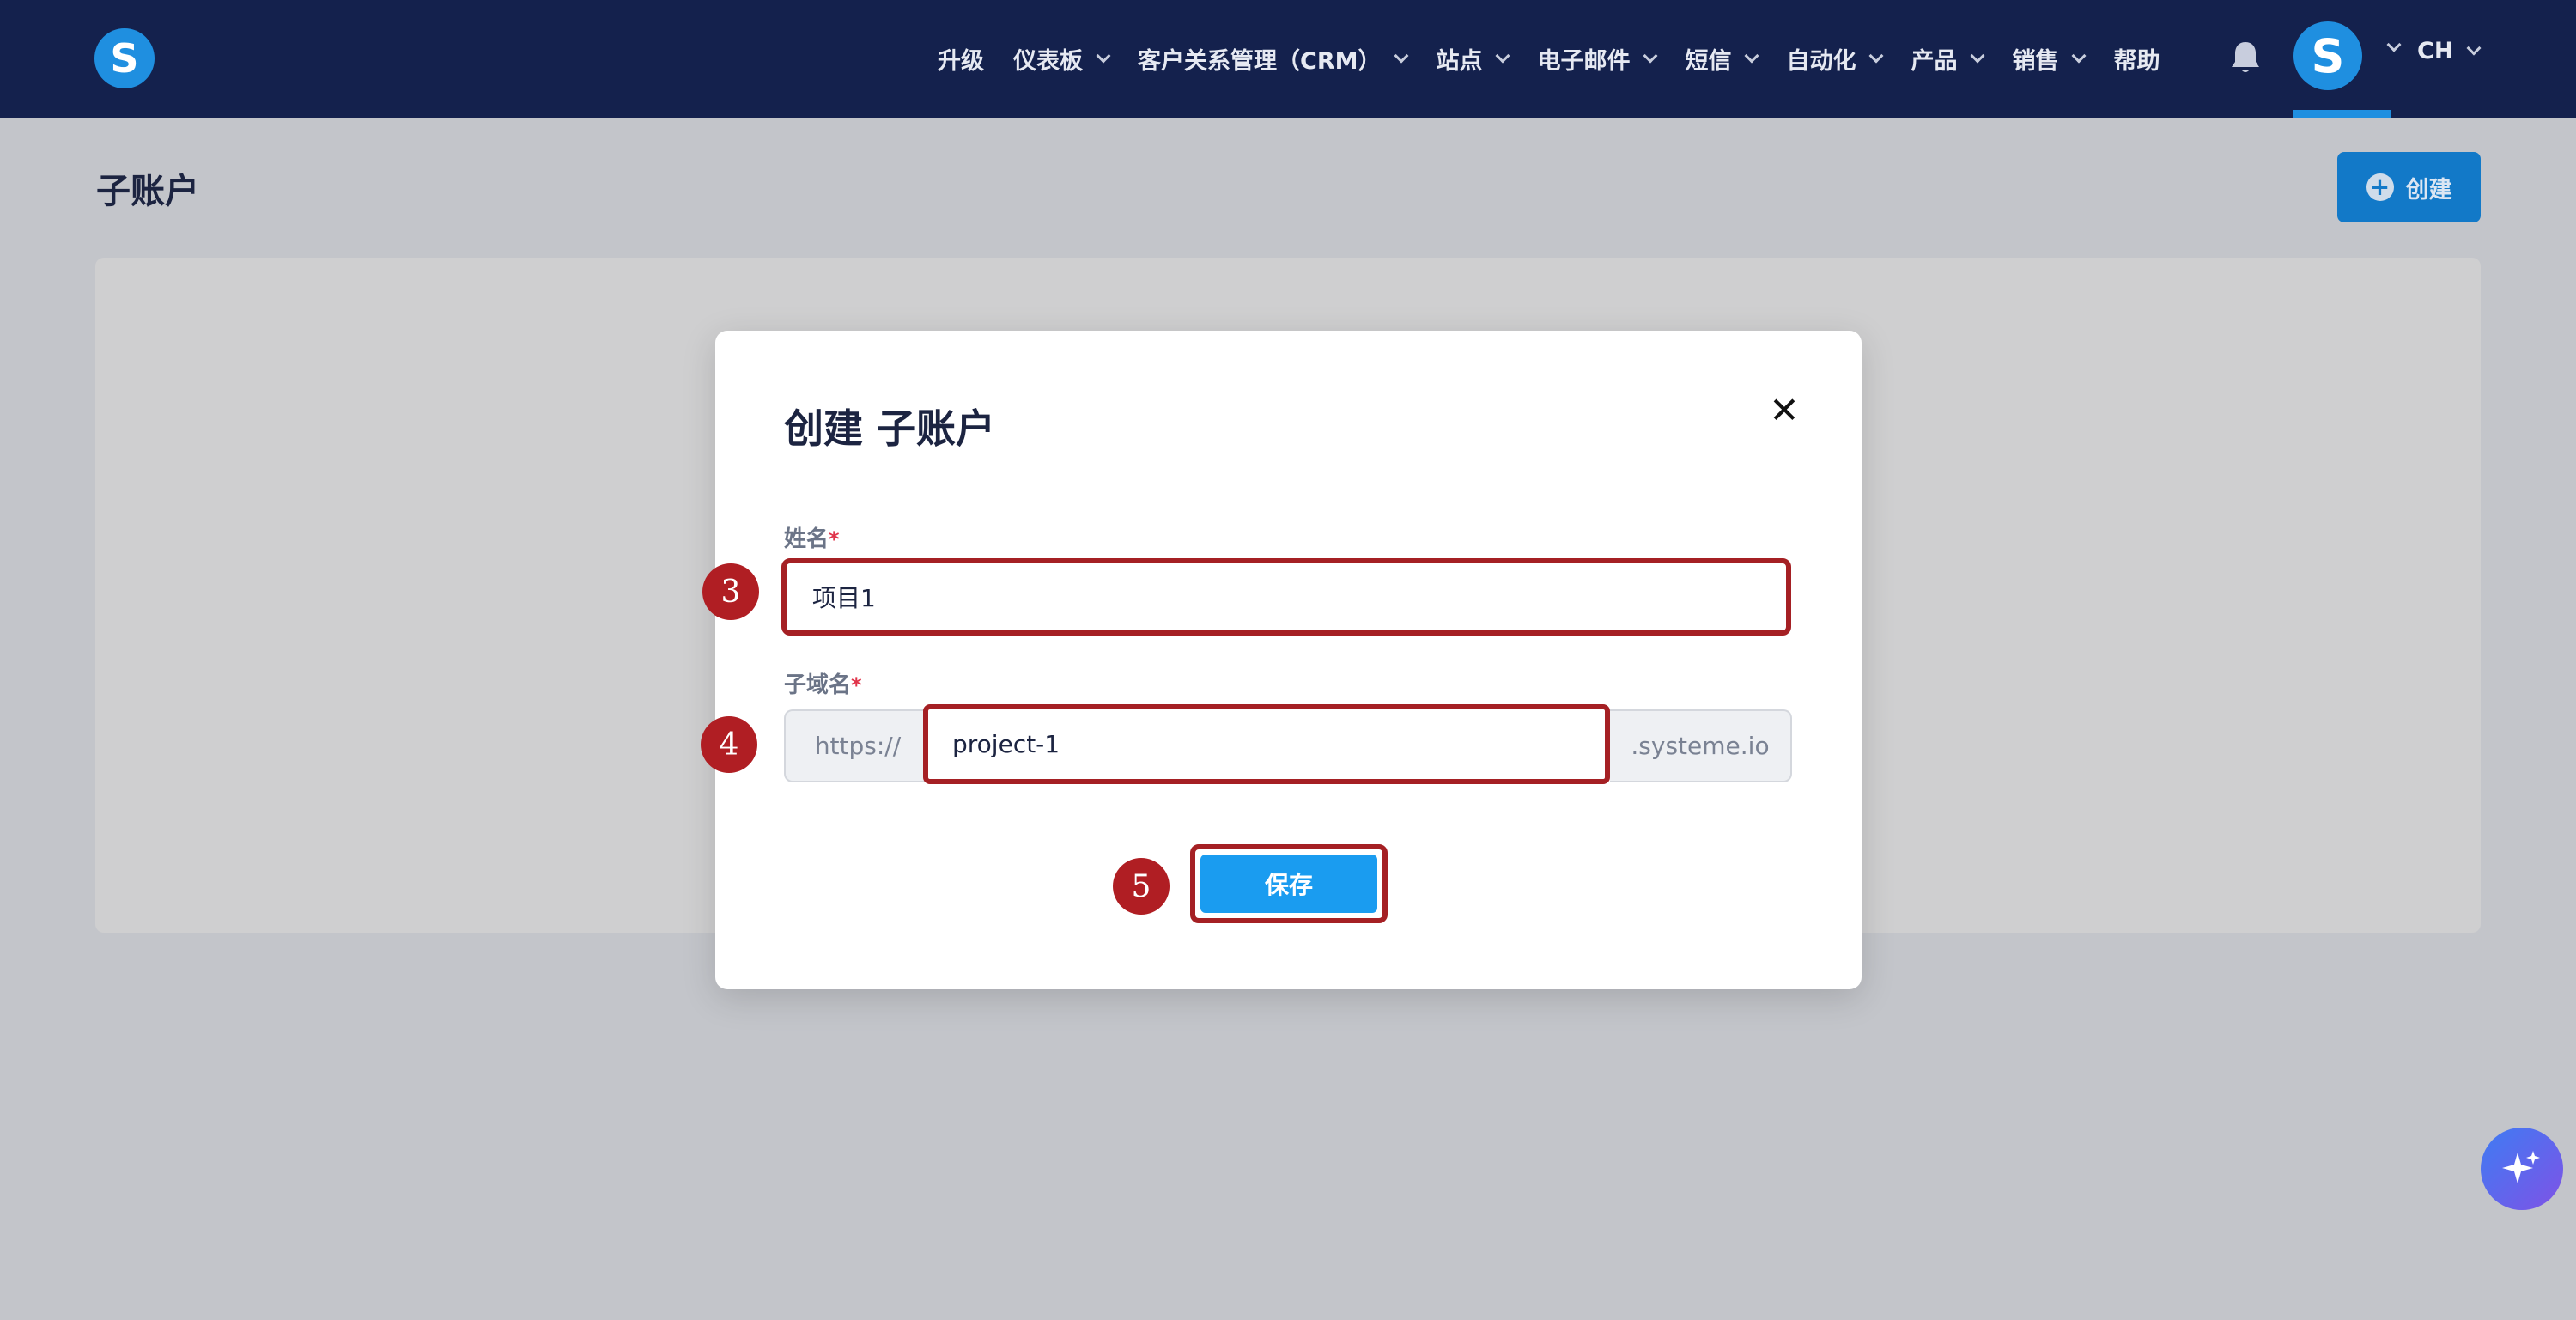 This screenshot has height=1320, width=2576. Describe the element at coordinates (1708, 61) in the screenshot. I see `nav-item-label: 短信` at that location.